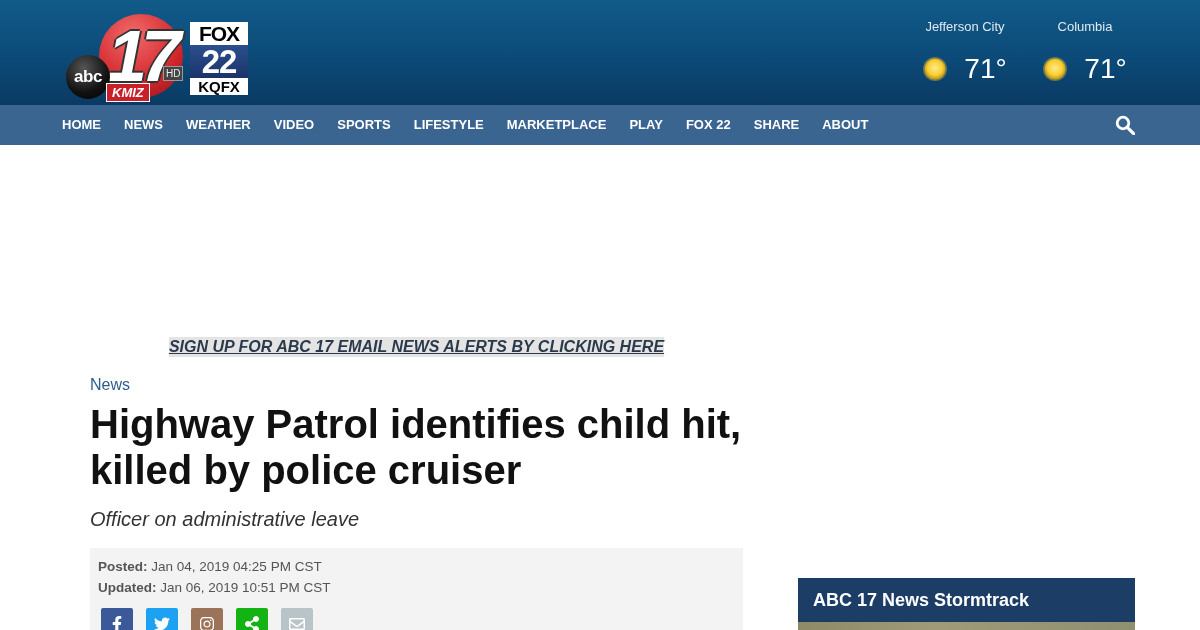 This screenshot has width=1200, height=630. Describe the element at coordinates (252, 623) in the screenshot. I see `share-icon` at that location.